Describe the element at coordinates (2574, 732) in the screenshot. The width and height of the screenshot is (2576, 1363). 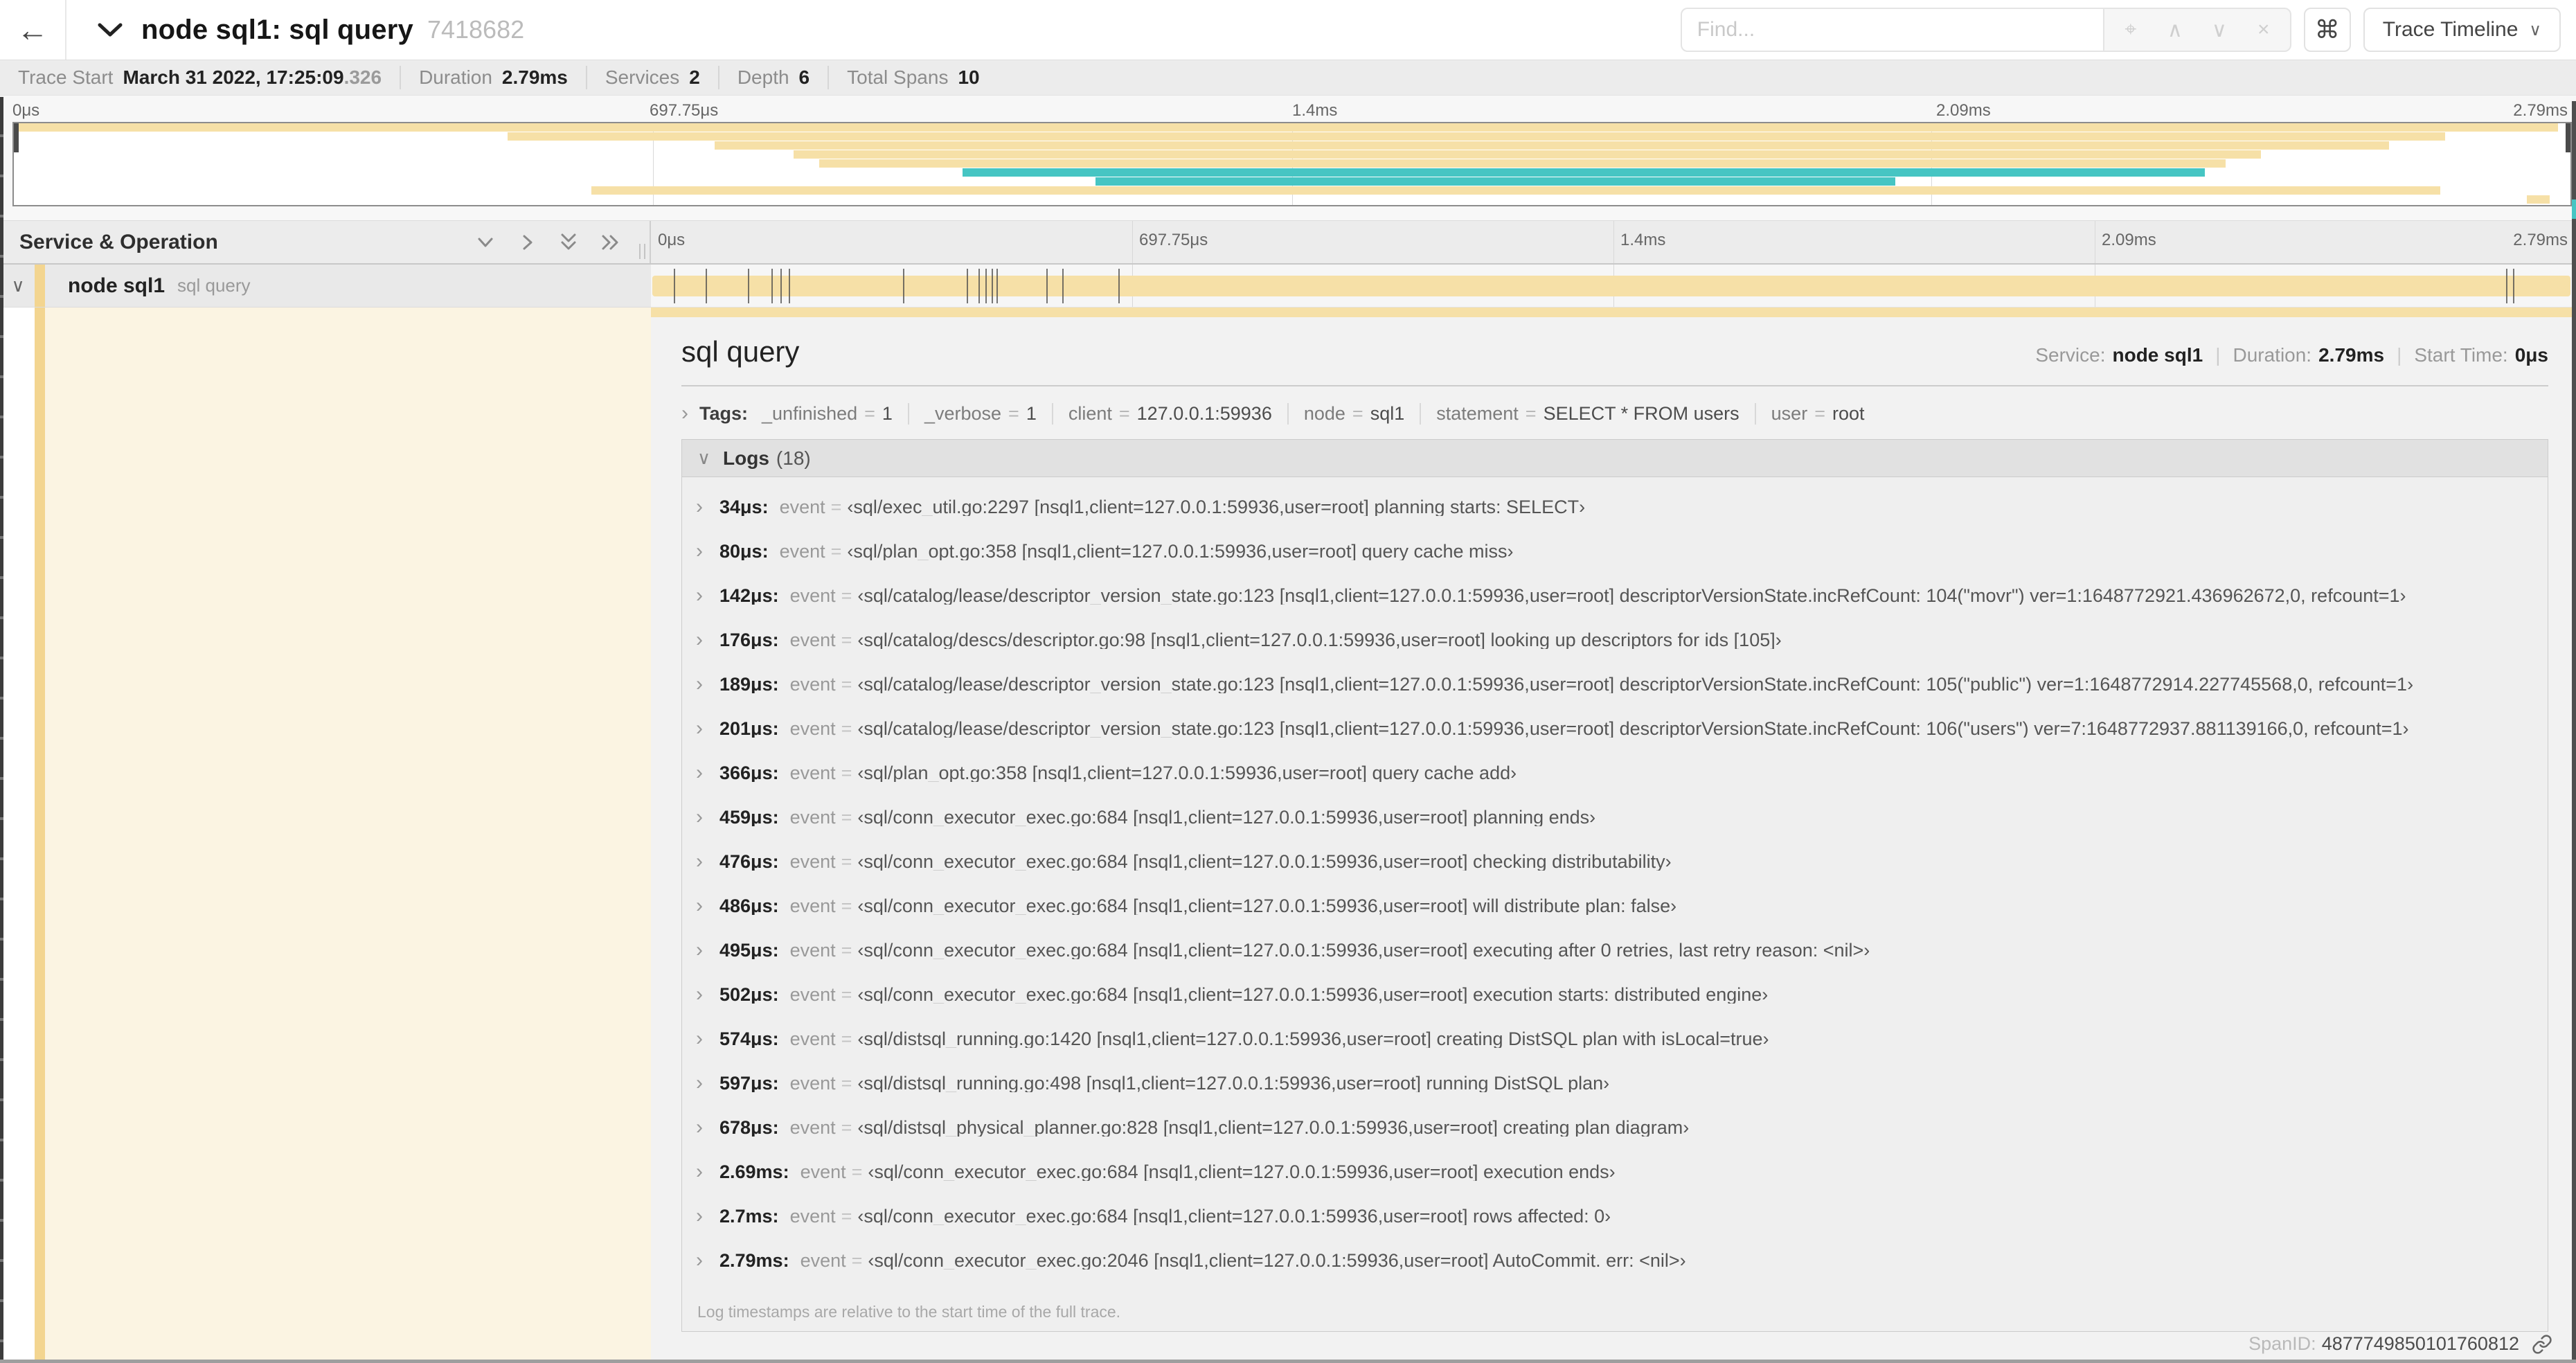
I see `right-scroll-strip` at that location.